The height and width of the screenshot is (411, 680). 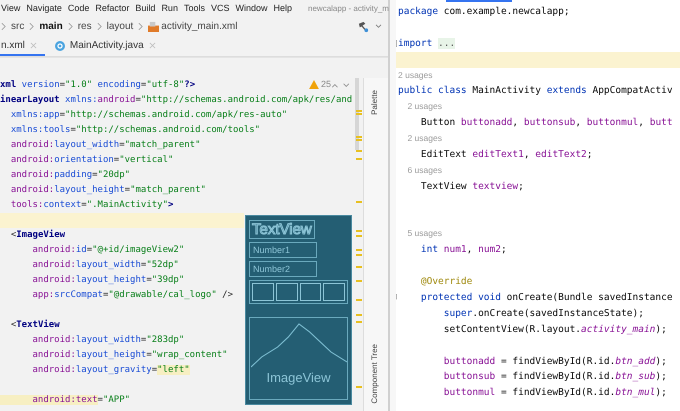 I want to click on preview-field: Number2, so click(x=283, y=269).